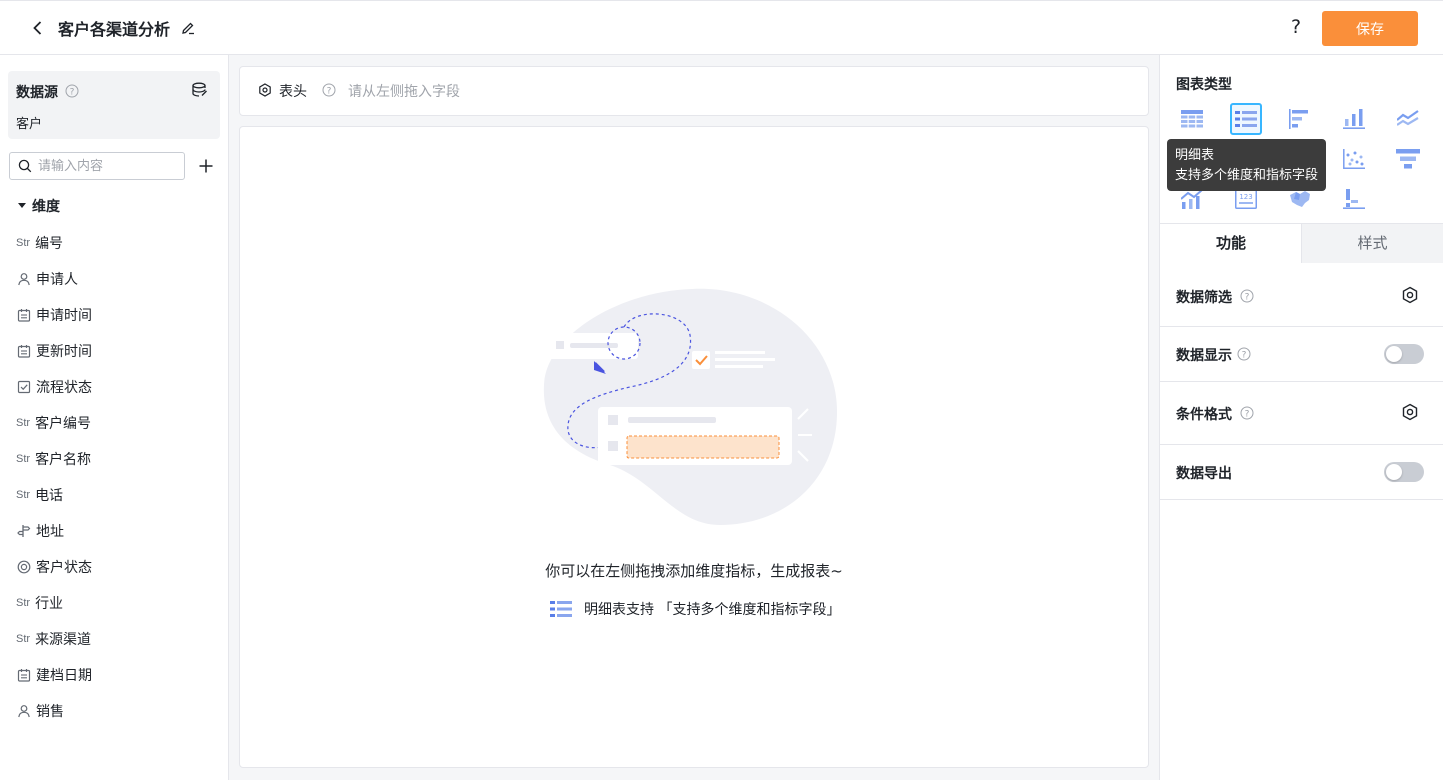 The image size is (1443, 780). What do you see at coordinates (49, 604) in the screenshot?
I see `dimension-field-label: 行业` at bounding box center [49, 604].